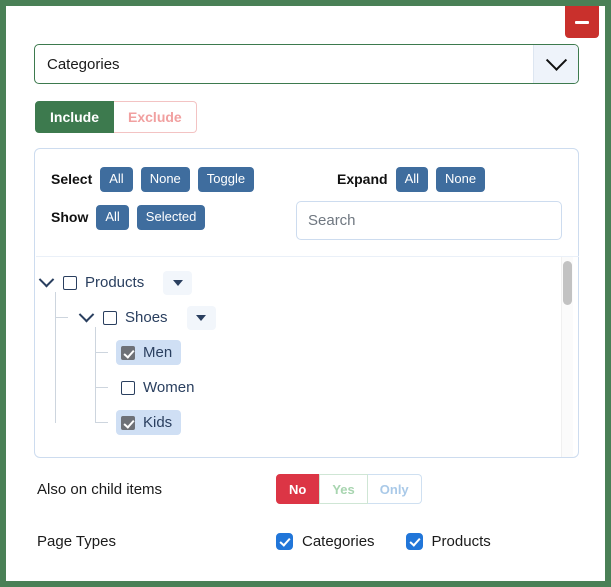  I want to click on tree-scrollbar-thumb, so click(567, 283).